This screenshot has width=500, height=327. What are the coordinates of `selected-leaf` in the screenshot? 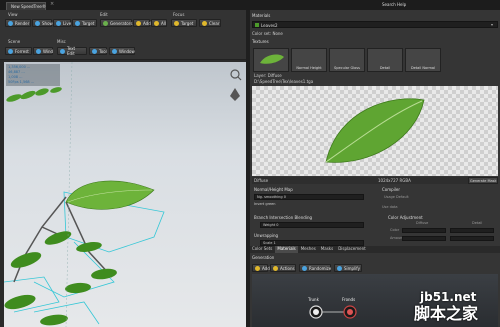 It's located at (110, 195).